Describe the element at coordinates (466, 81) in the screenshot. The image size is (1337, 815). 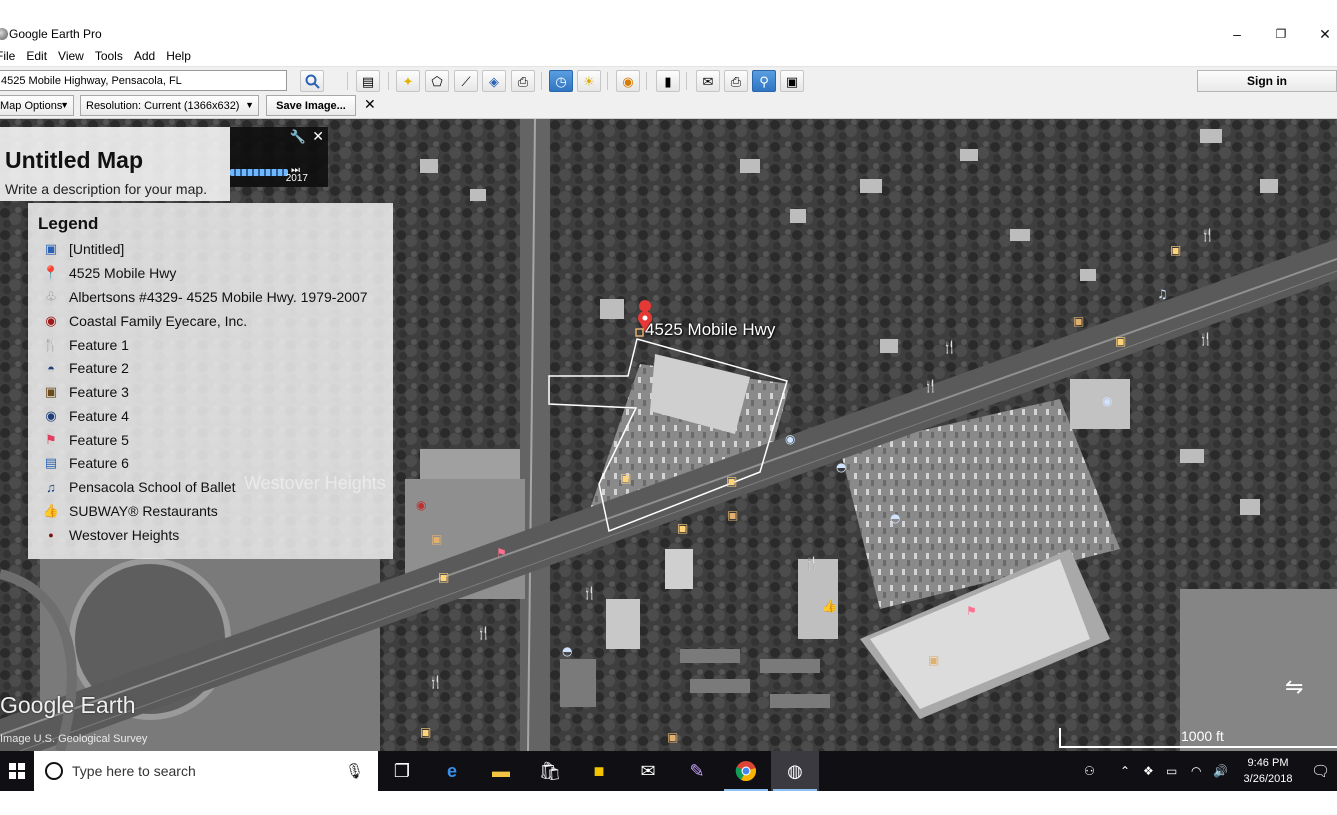
I see `add-path-button: ⟋` at that location.